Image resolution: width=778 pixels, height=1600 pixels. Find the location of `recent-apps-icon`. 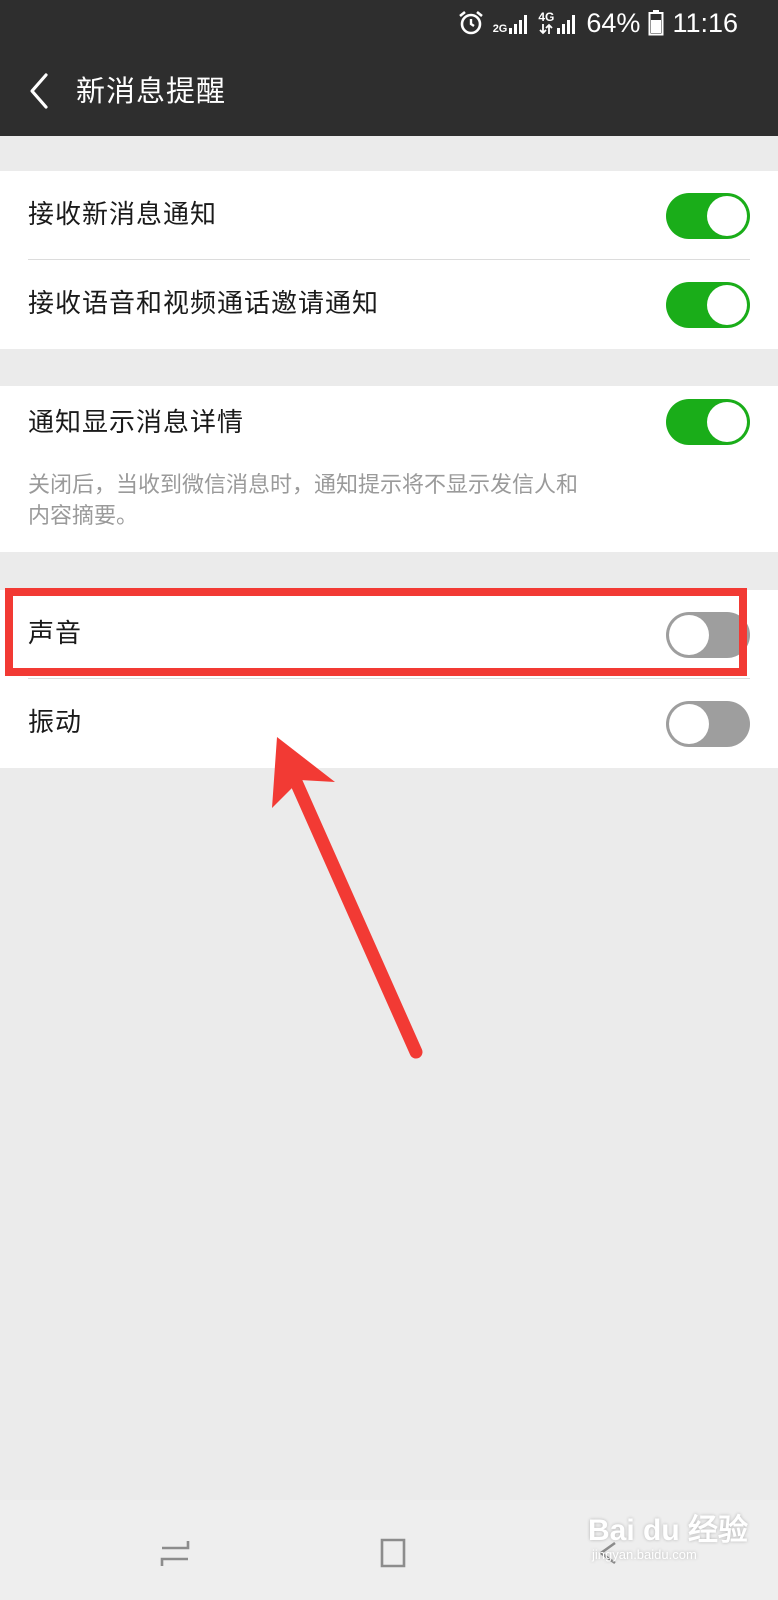

recent-apps-icon is located at coordinates (175, 1553).